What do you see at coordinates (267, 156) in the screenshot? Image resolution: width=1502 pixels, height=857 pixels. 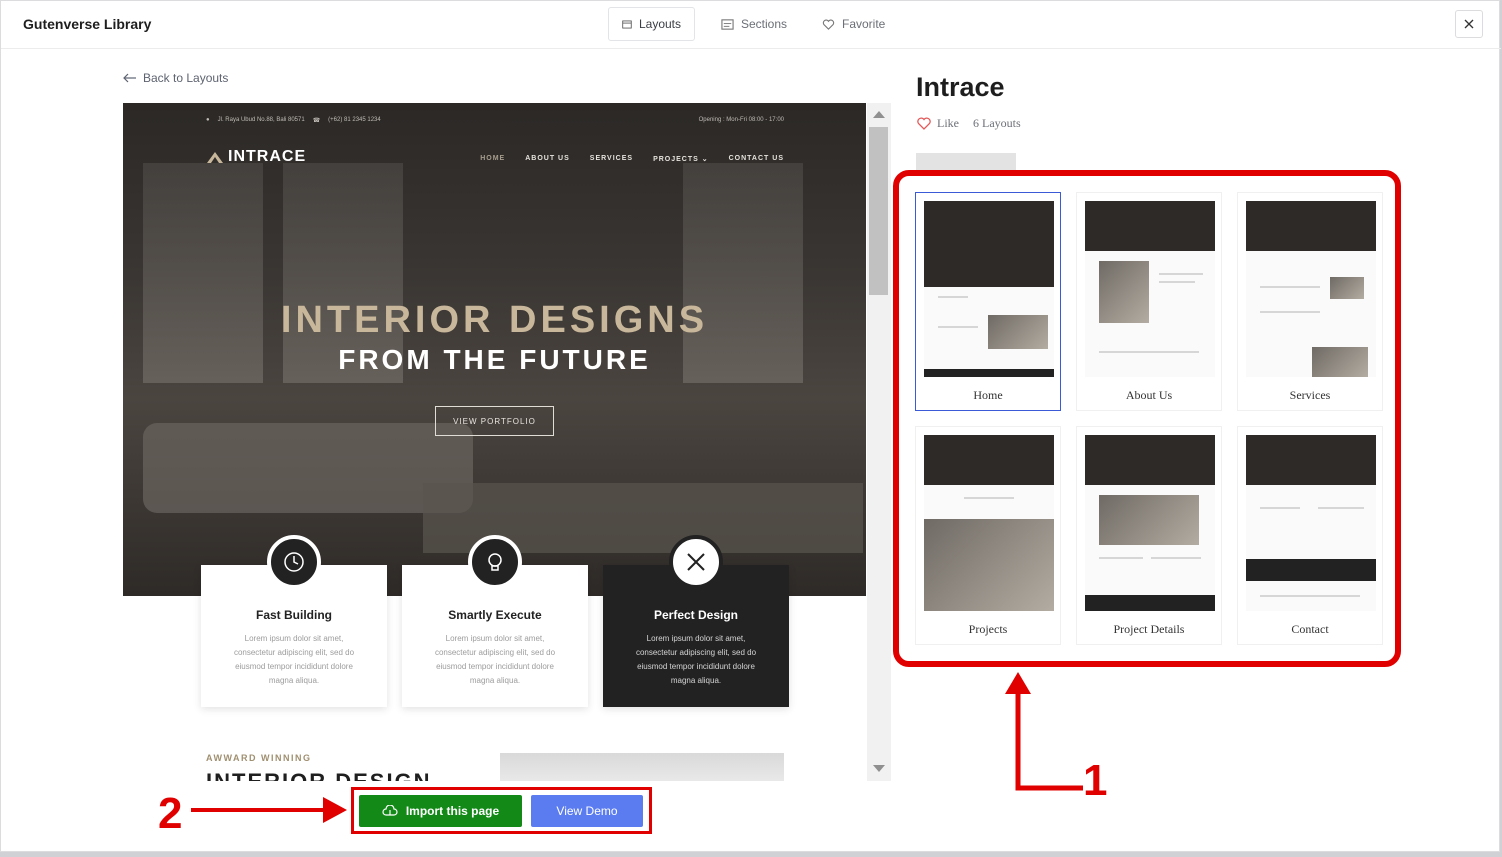 I see `site-logo-text: INTRACE` at bounding box center [267, 156].